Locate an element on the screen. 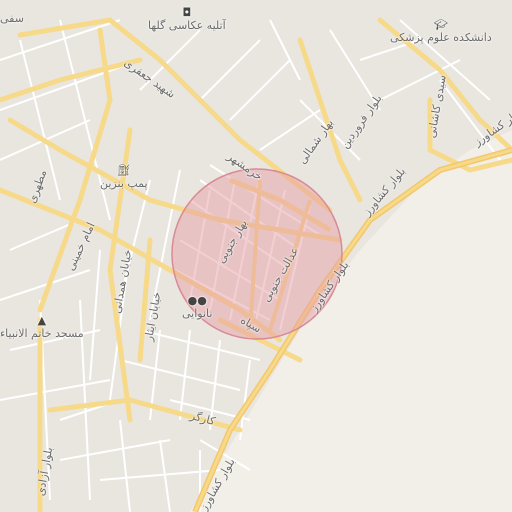  poi-gas-station: ⛽︎ پمپ بنزین is located at coordinates (124, 177).